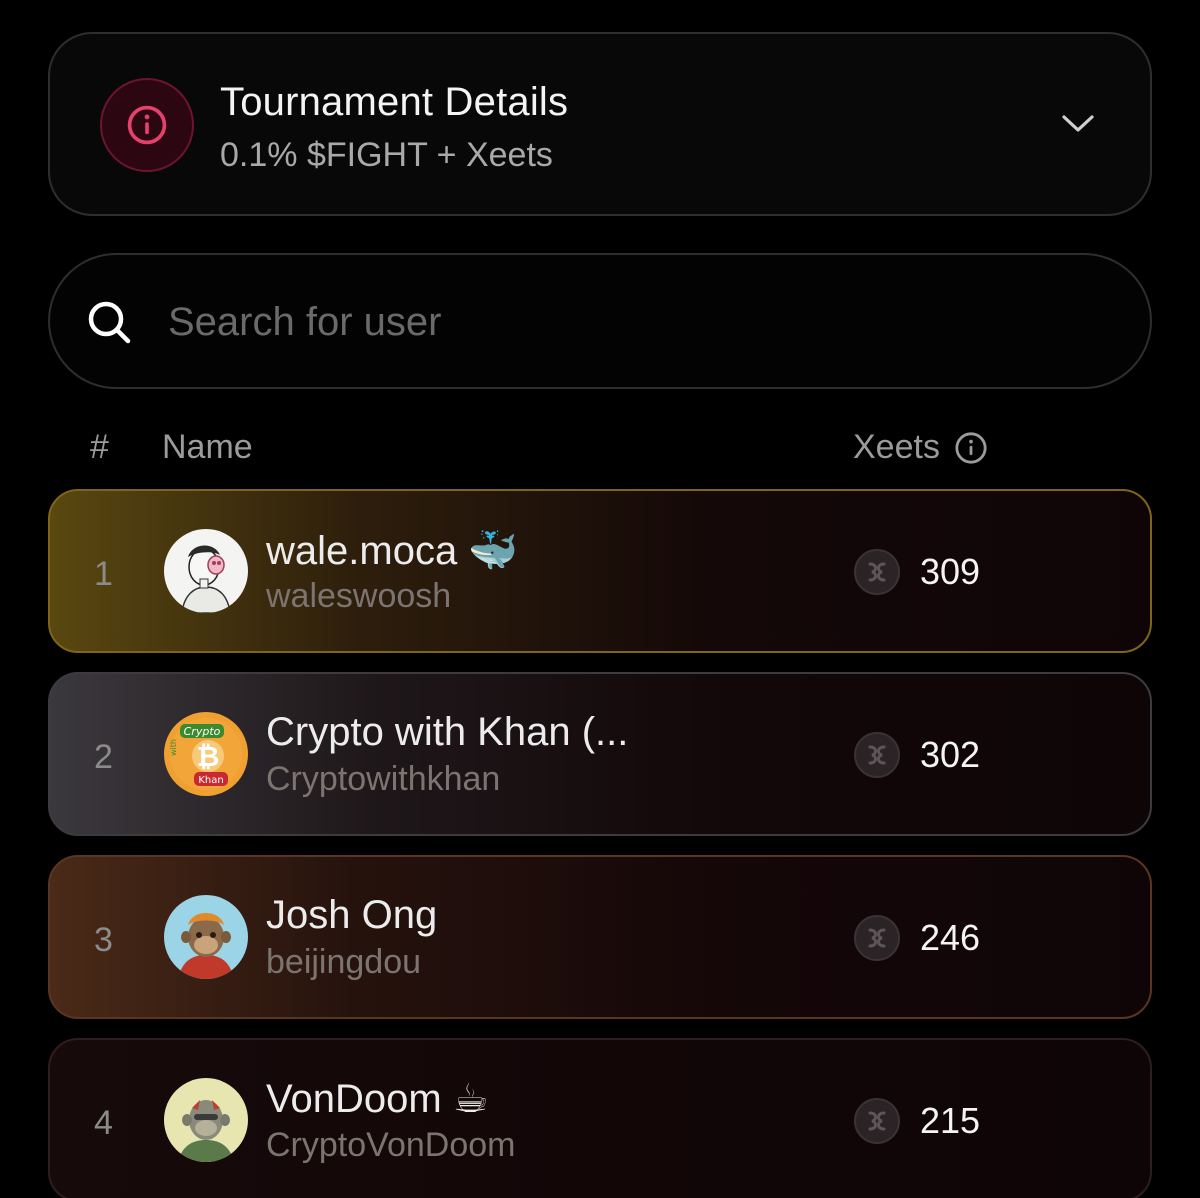 Image resolution: width=1200 pixels, height=1198 pixels. Describe the element at coordinates (391, 1145) in the screenshot. I see `user-handle: CryptoVonDoom` at that location.